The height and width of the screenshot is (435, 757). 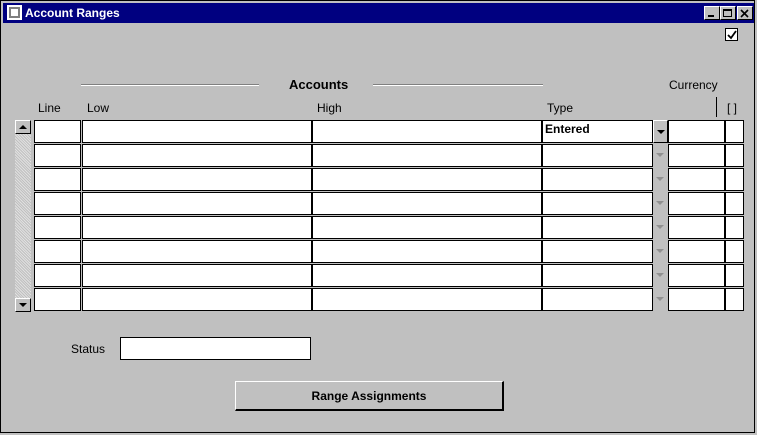 I want to click on close-button, so click(x=745, y=13).